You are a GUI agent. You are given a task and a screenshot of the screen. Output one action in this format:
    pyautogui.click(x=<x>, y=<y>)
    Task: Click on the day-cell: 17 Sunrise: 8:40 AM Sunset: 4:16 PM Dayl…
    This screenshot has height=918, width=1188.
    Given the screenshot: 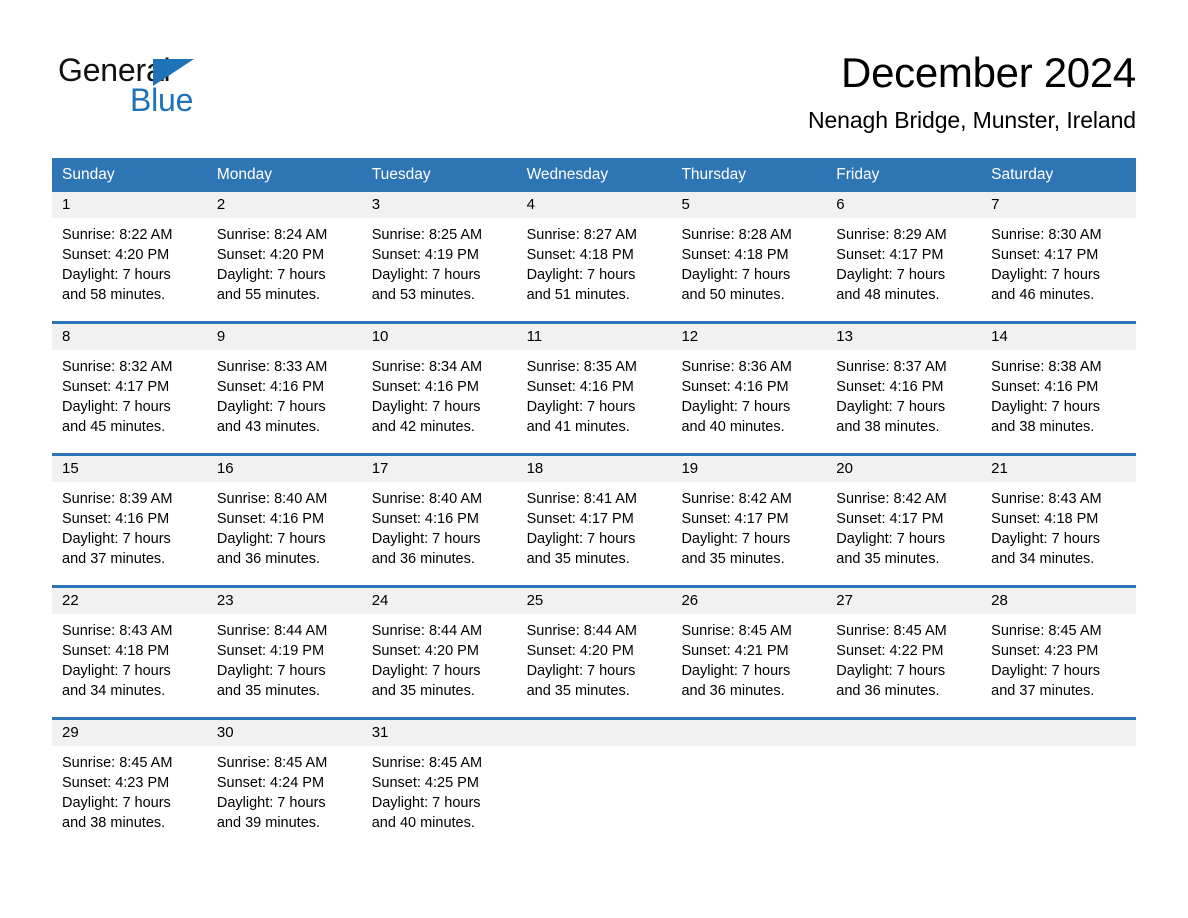 What is the action you would take?
    pyautogui.click(x=439, y=520)
    